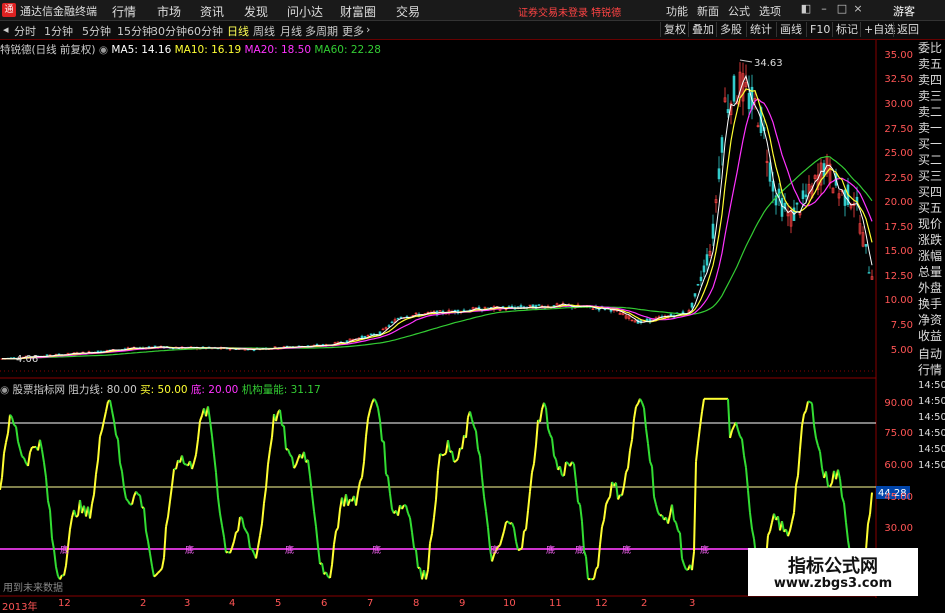 The height and width of the screenshot is (613, 945). Describe the element at coordinates (264, 31) in the screenshot. I see `period-tab-weekly: 周线` at that location.